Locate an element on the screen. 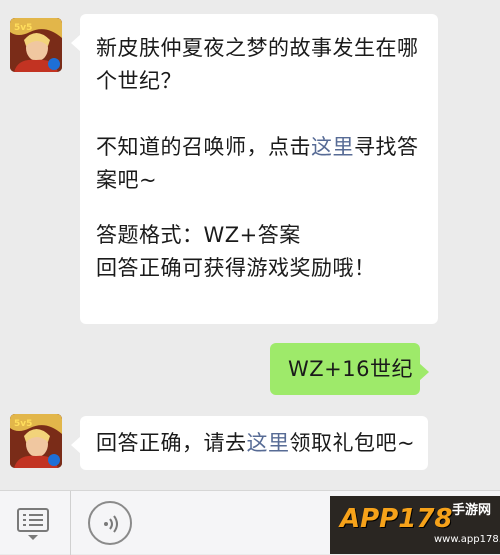 Image resolution: width=500 pixels, height=555 pixels. bar-divider is located at coordinates (70, 523).